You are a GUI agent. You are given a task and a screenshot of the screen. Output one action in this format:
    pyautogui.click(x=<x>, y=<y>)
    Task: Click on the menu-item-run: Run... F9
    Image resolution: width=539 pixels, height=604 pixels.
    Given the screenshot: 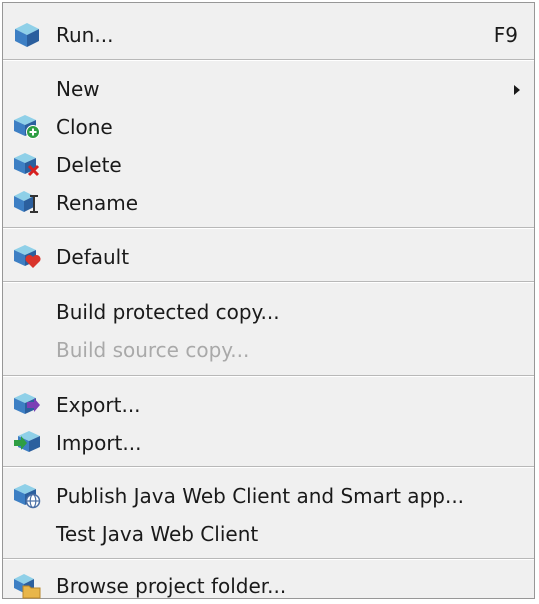 What is the action you would take?
    pyautogui.click(x=268, y=35)
    